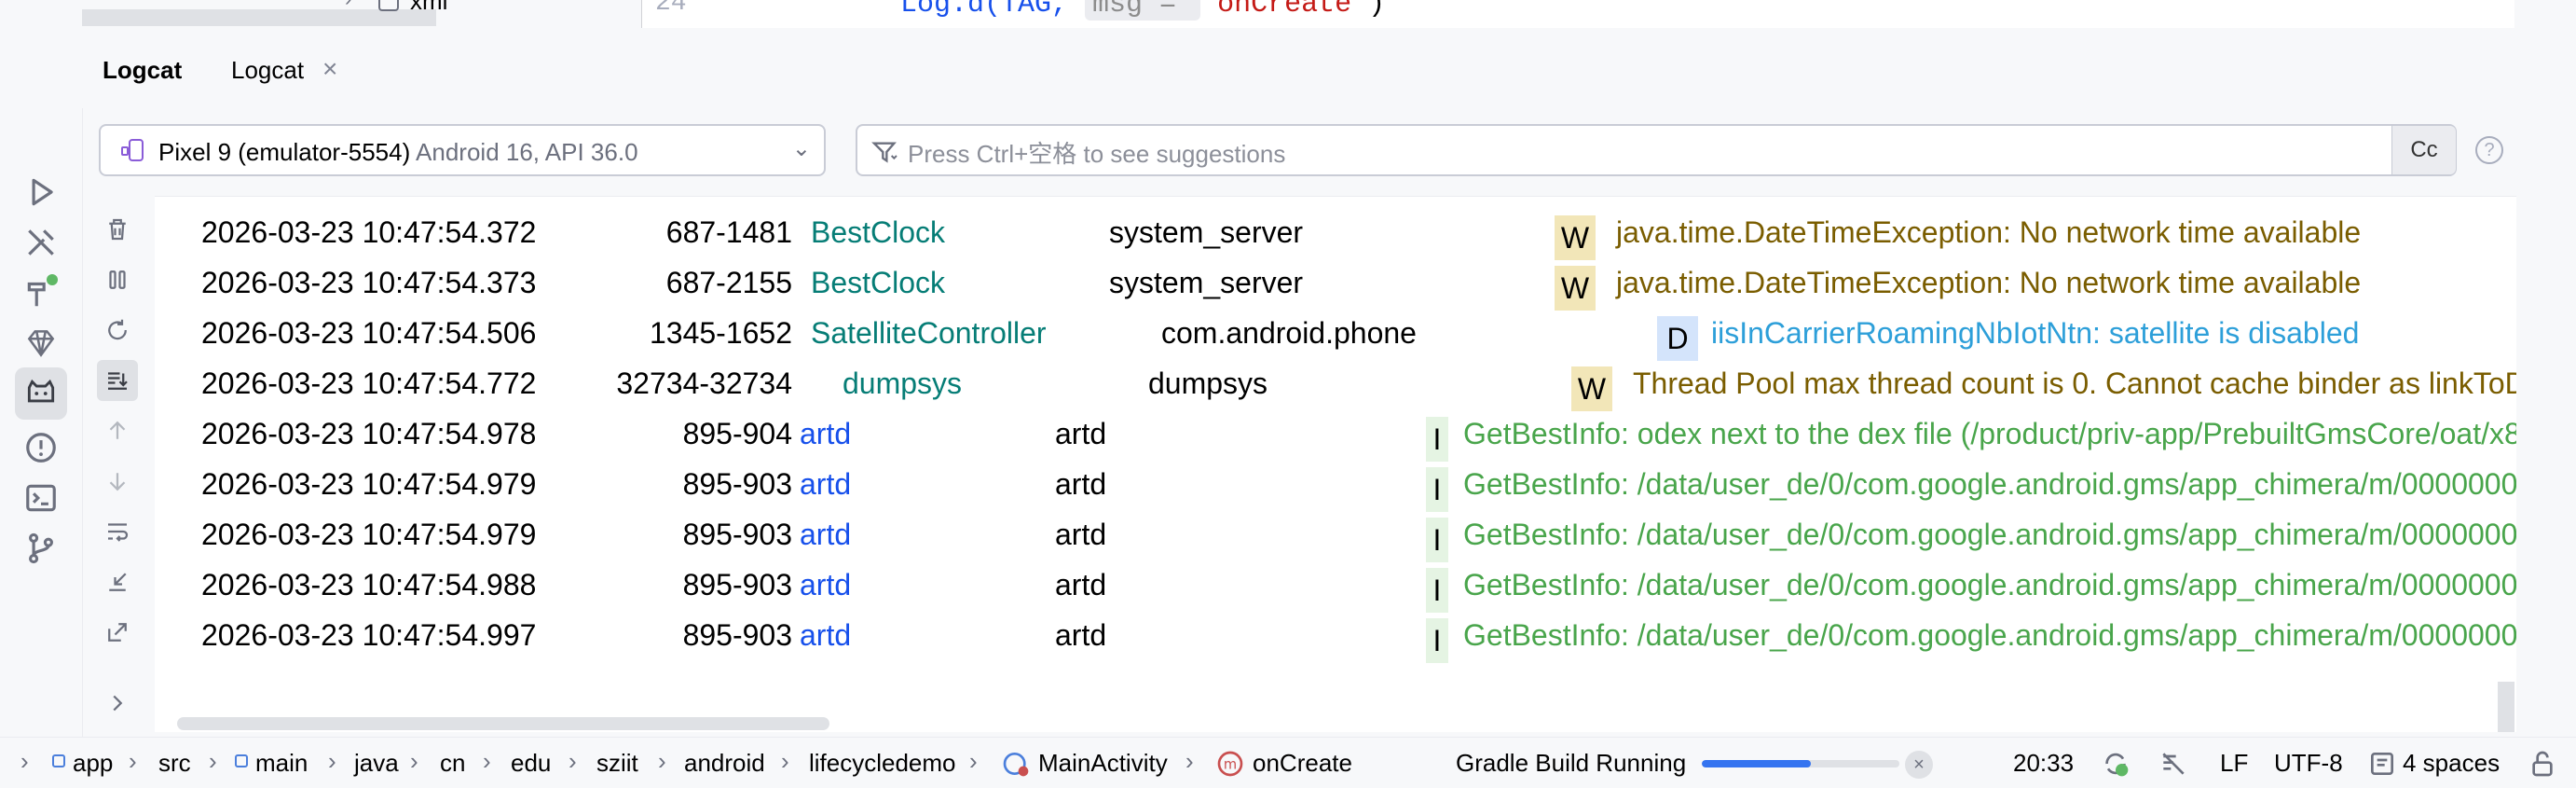 The image size is (2576, 788). What do you see at coordinates (2308, 763) in the screenshot?
I see `file-encoding: UTF-8` at bounding box center [2308, 763].